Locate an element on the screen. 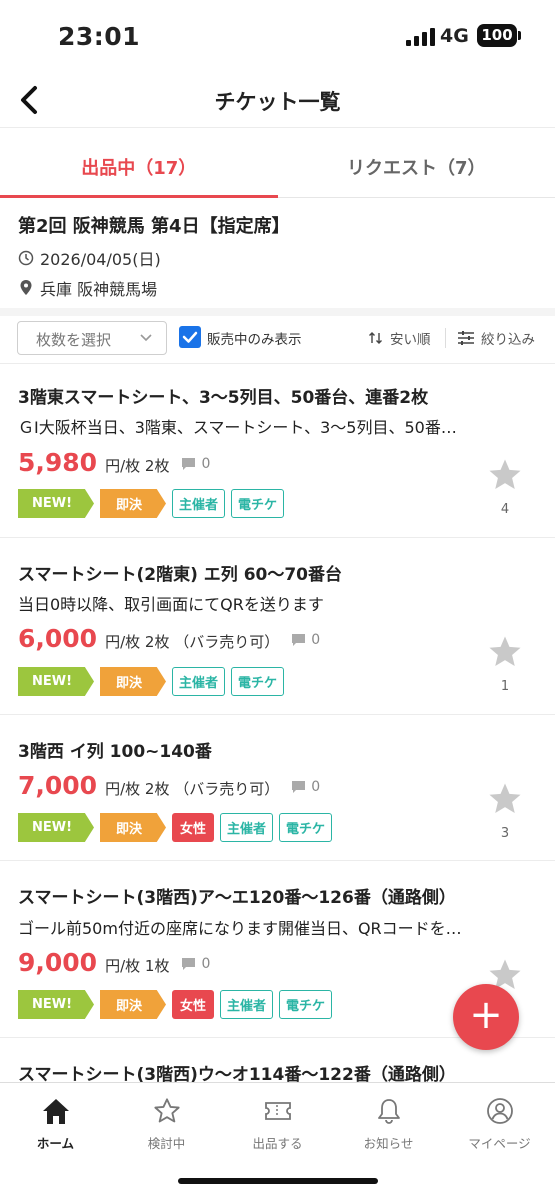 The width and height of the screenshot is (555, 1200). listing-price: 6,000 is located at coordinates (58, 638).